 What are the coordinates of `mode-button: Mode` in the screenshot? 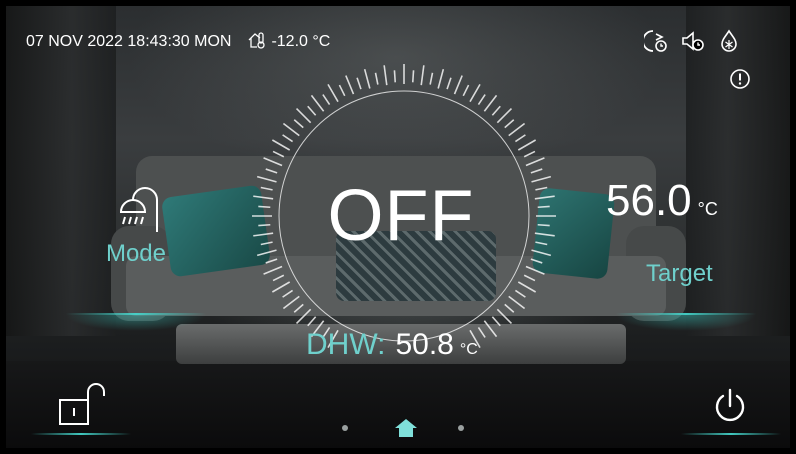 It's located at (136, 227).